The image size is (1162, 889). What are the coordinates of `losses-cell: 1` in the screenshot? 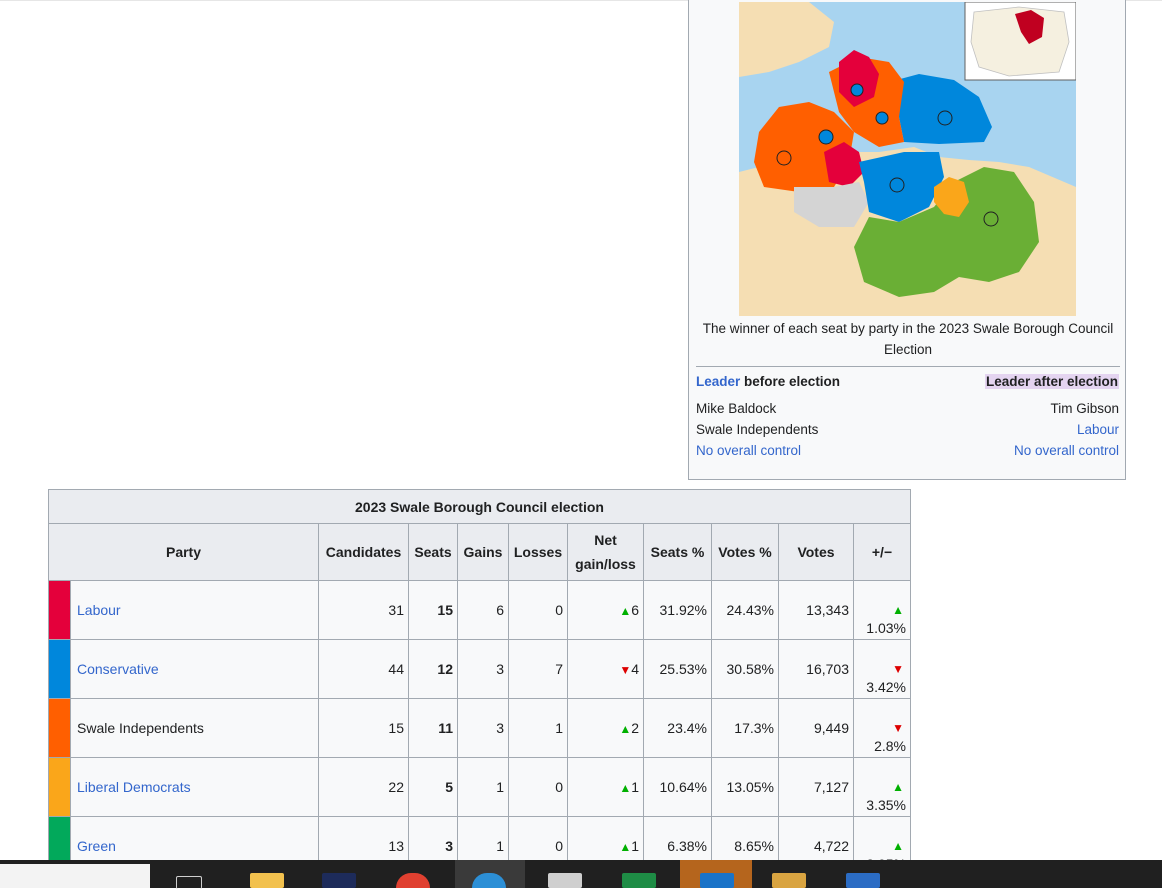 It's located at (538, 728).